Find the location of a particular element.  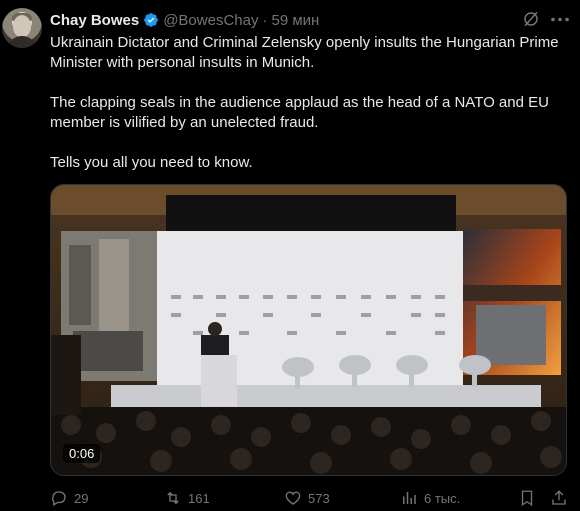

grok-icon is located at coordinates (531, 19).